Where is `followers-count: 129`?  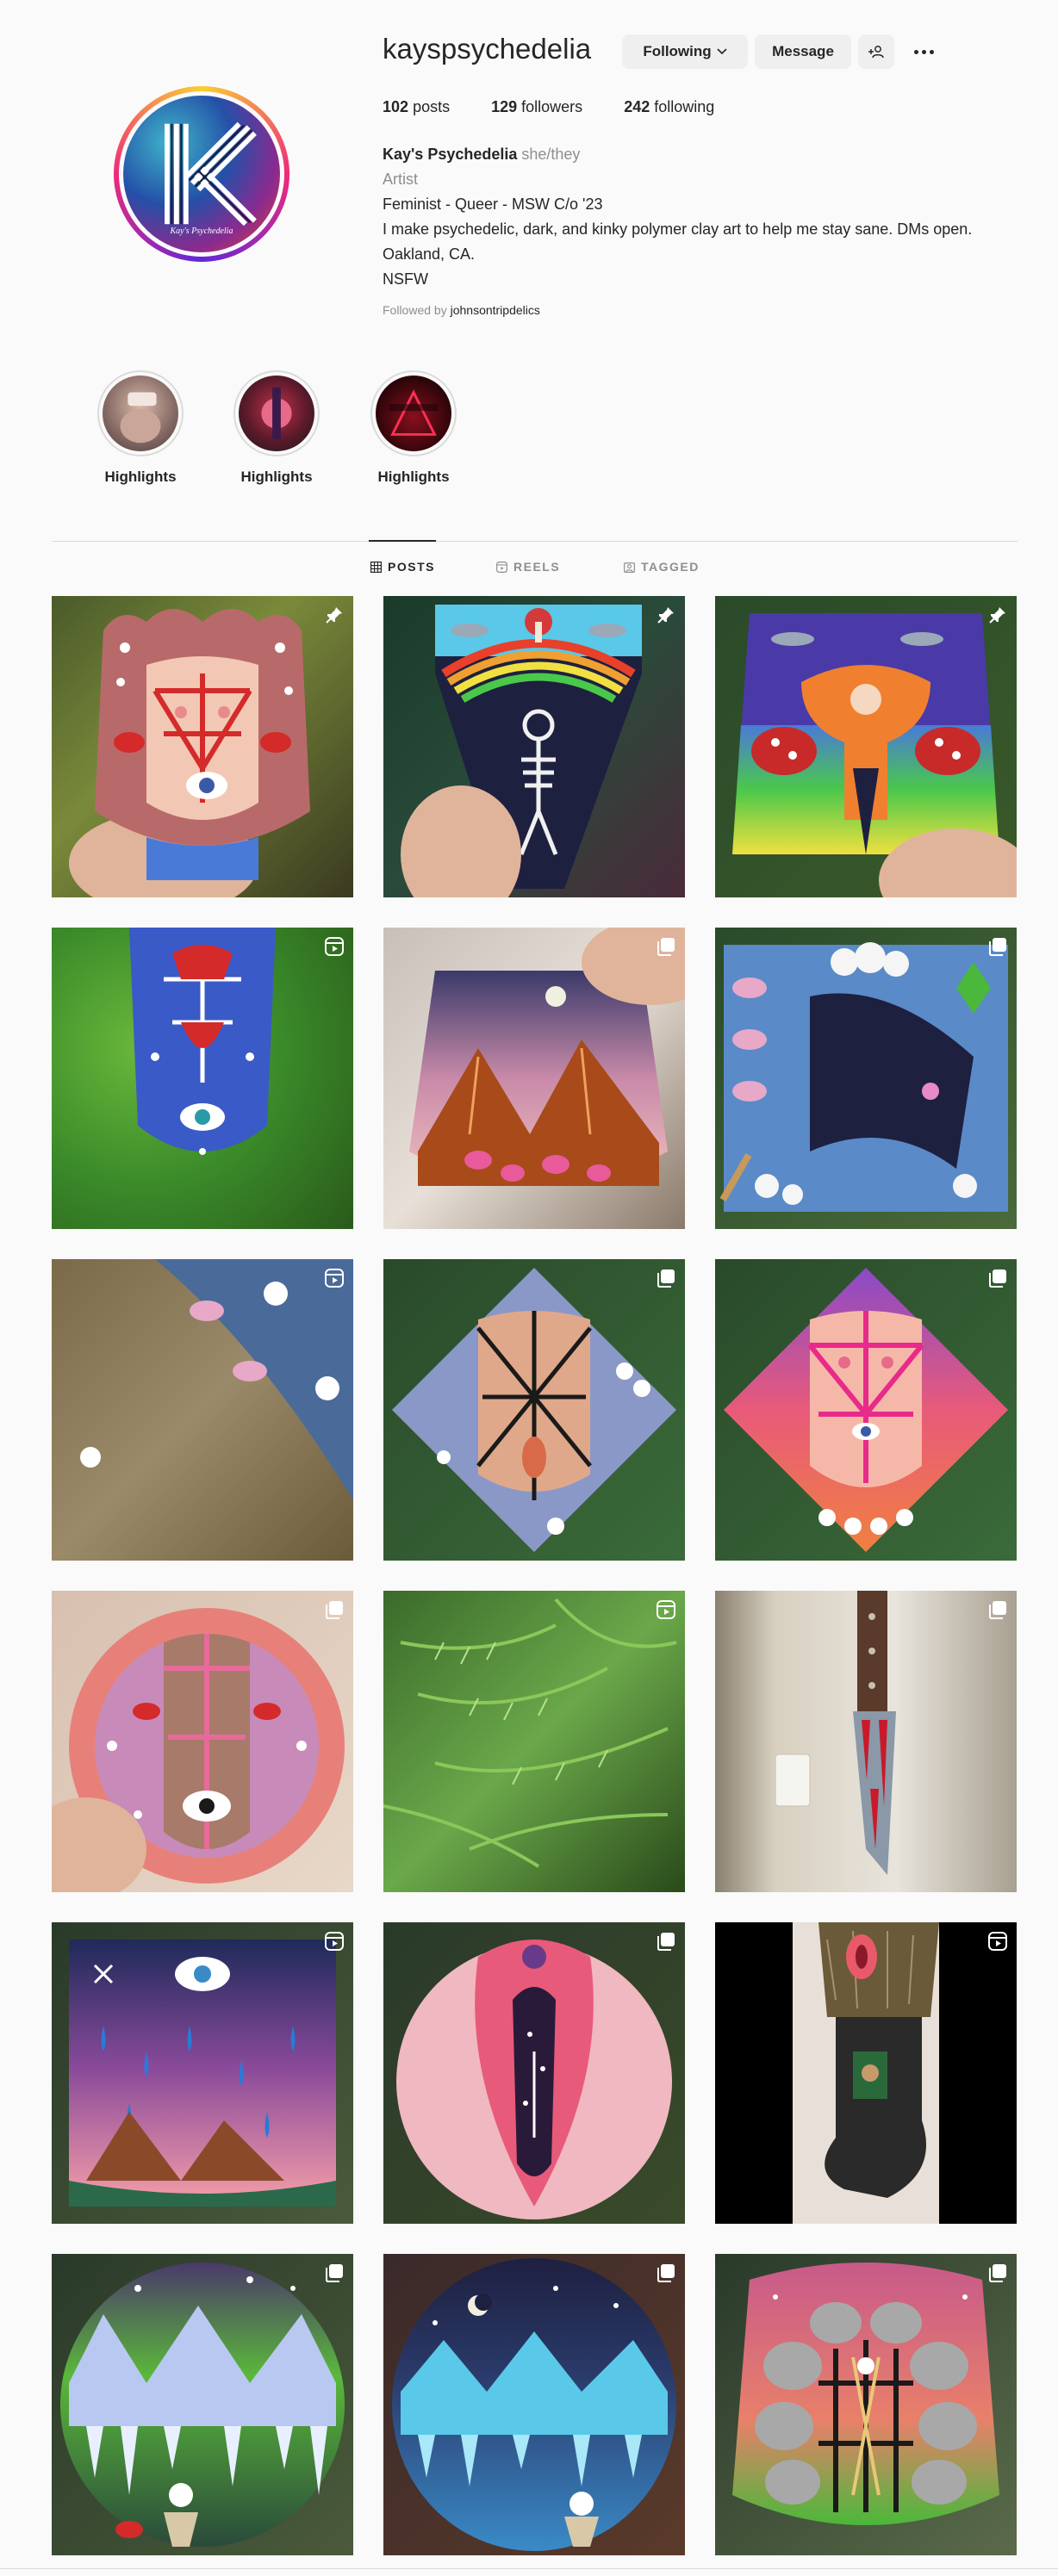
followers-count: 129 is located at coordinates (504, 106).